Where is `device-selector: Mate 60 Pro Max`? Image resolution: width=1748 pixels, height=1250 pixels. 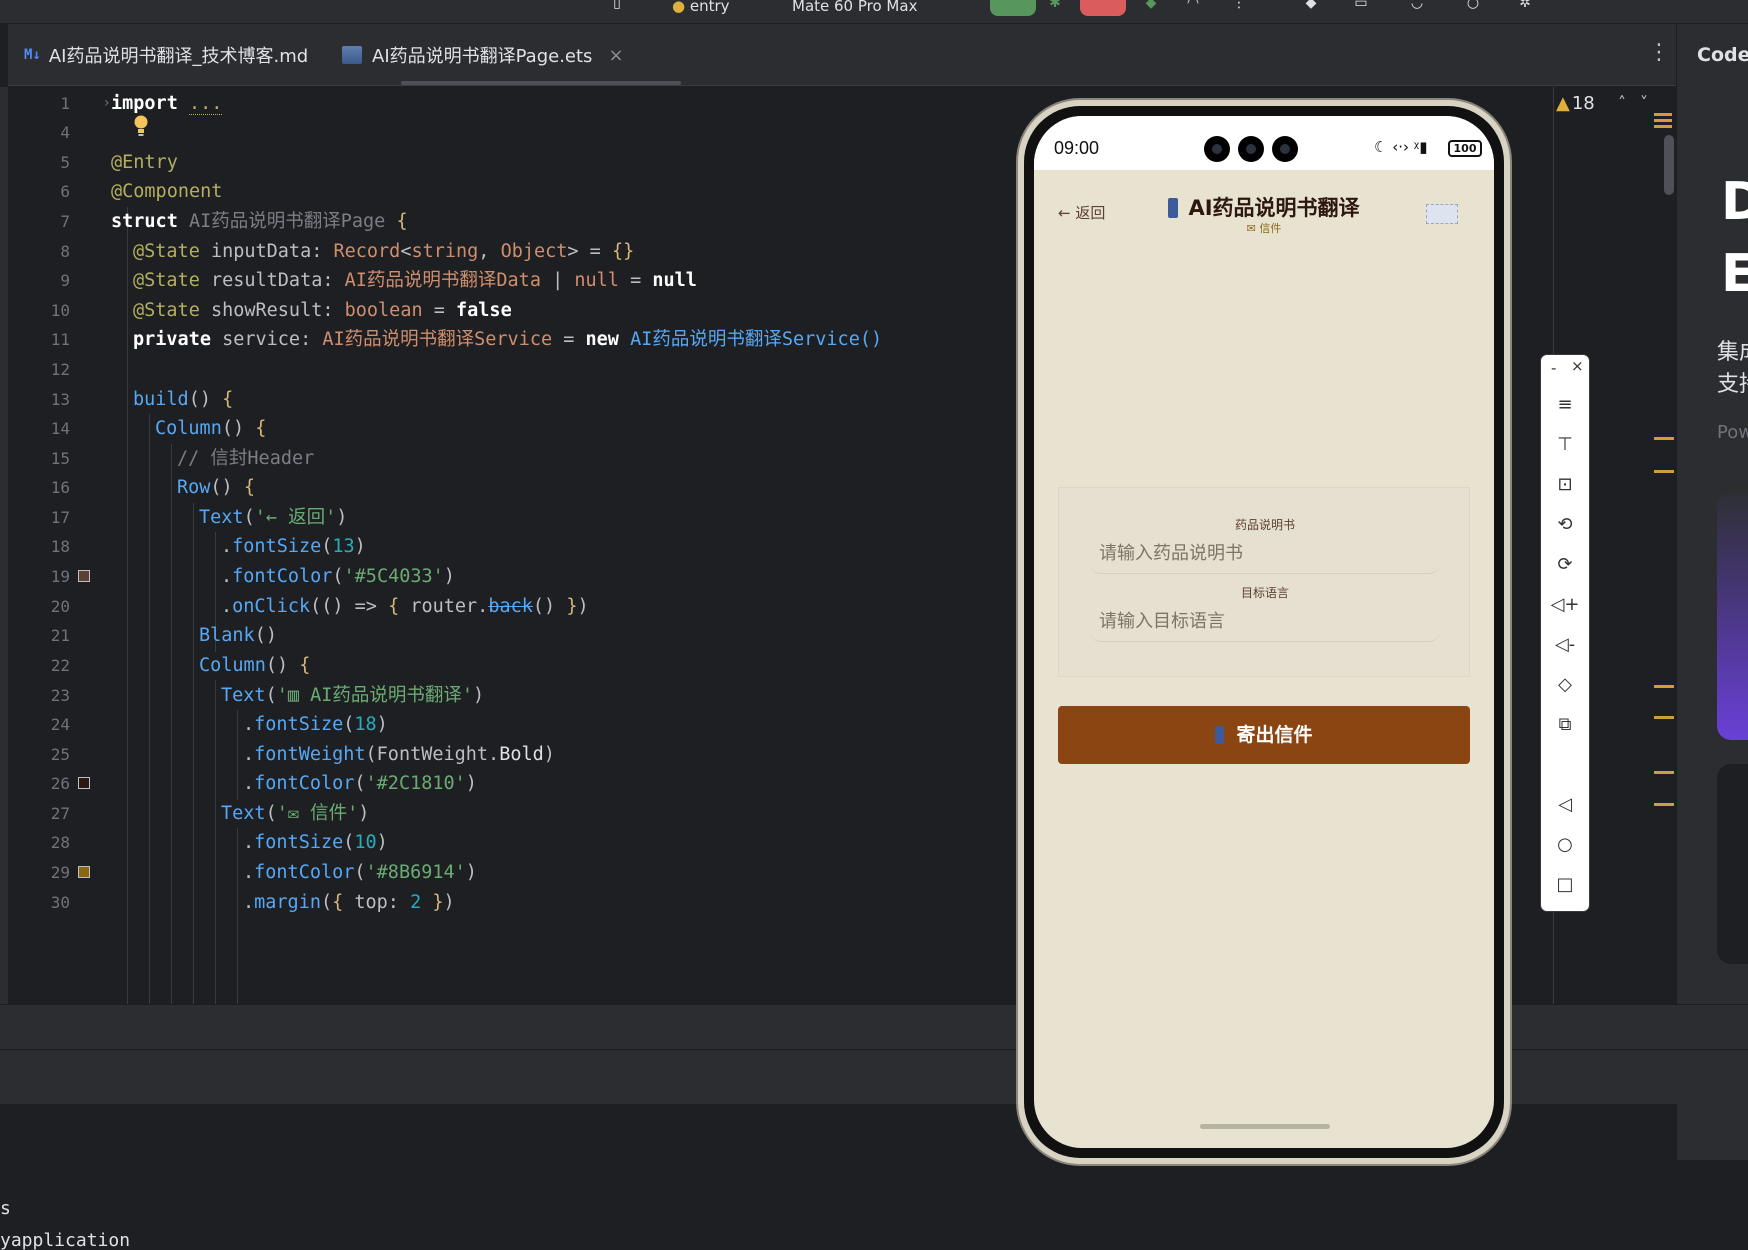 device-selector: Mate 60 Pro Max is located at coordinates (854, 8).